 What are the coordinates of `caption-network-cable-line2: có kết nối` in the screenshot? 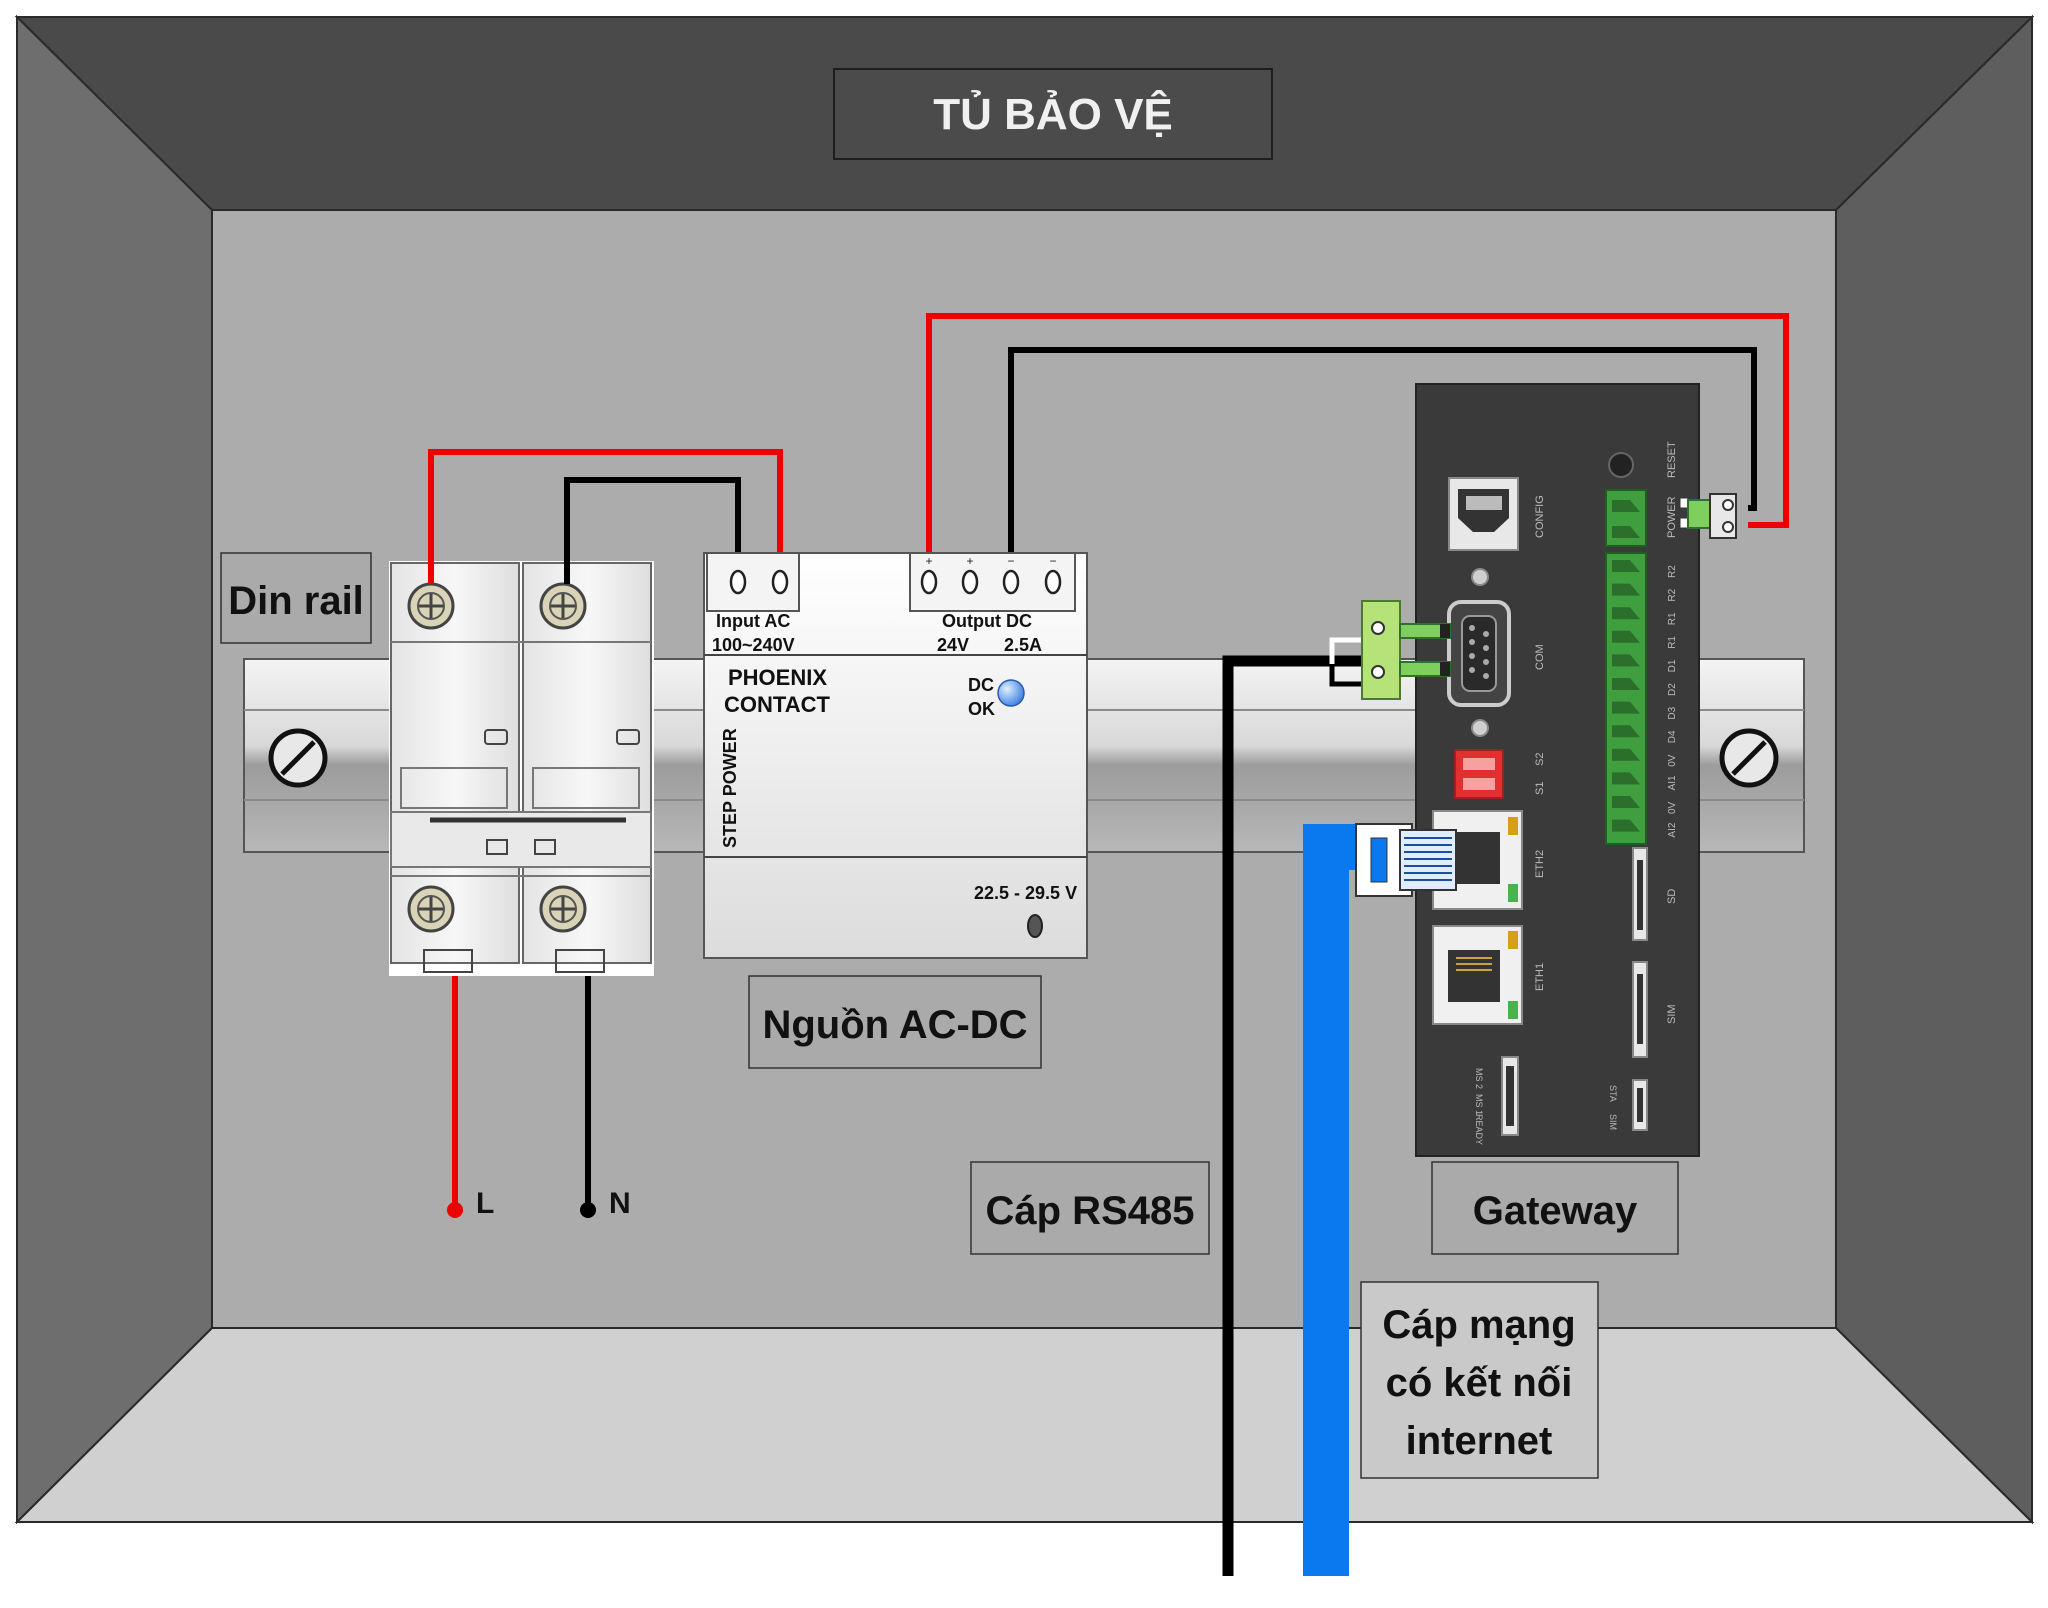 It's located at (1479, 1383).